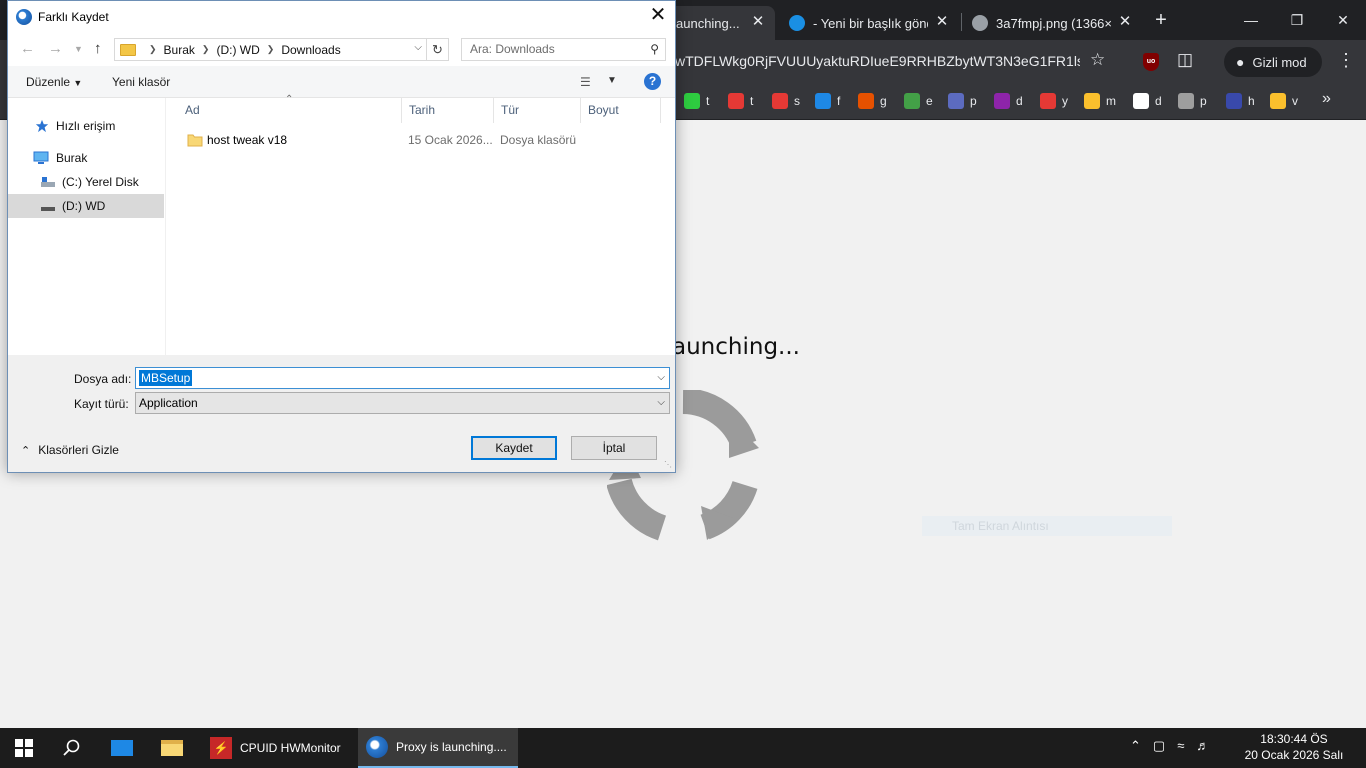 The height and width of the screenshot is (768, 1366). I want to click on nav-item-c-drive: (C:) Yerel Disk, so click(86, 182).